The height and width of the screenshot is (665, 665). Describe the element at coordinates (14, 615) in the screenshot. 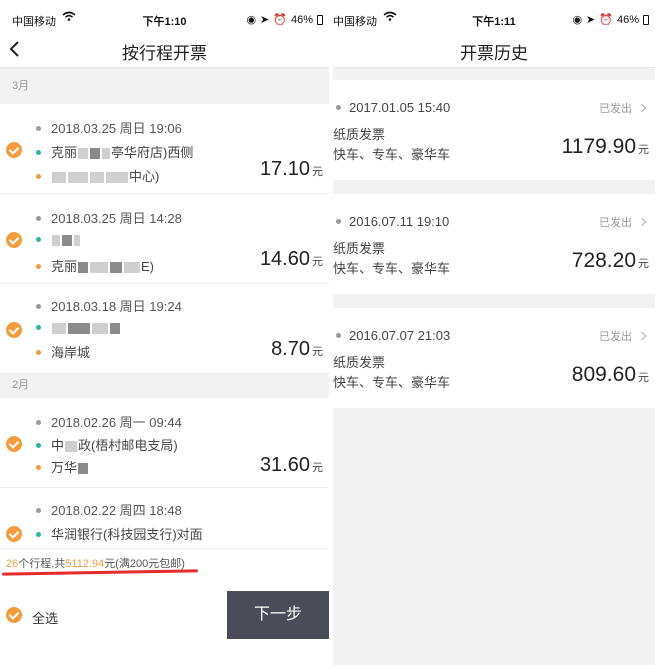

I see `select-all-checkbox-icon` at that location.